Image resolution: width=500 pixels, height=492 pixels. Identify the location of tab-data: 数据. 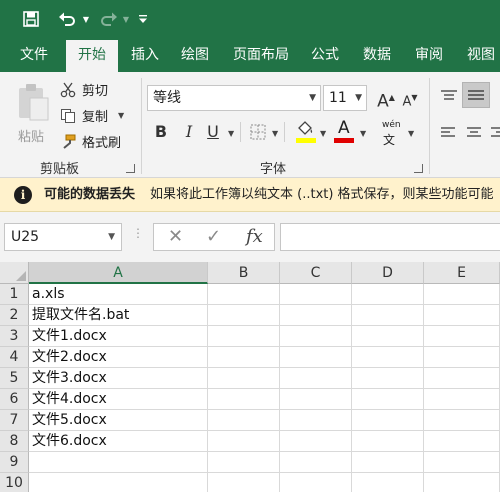
(377, 55).